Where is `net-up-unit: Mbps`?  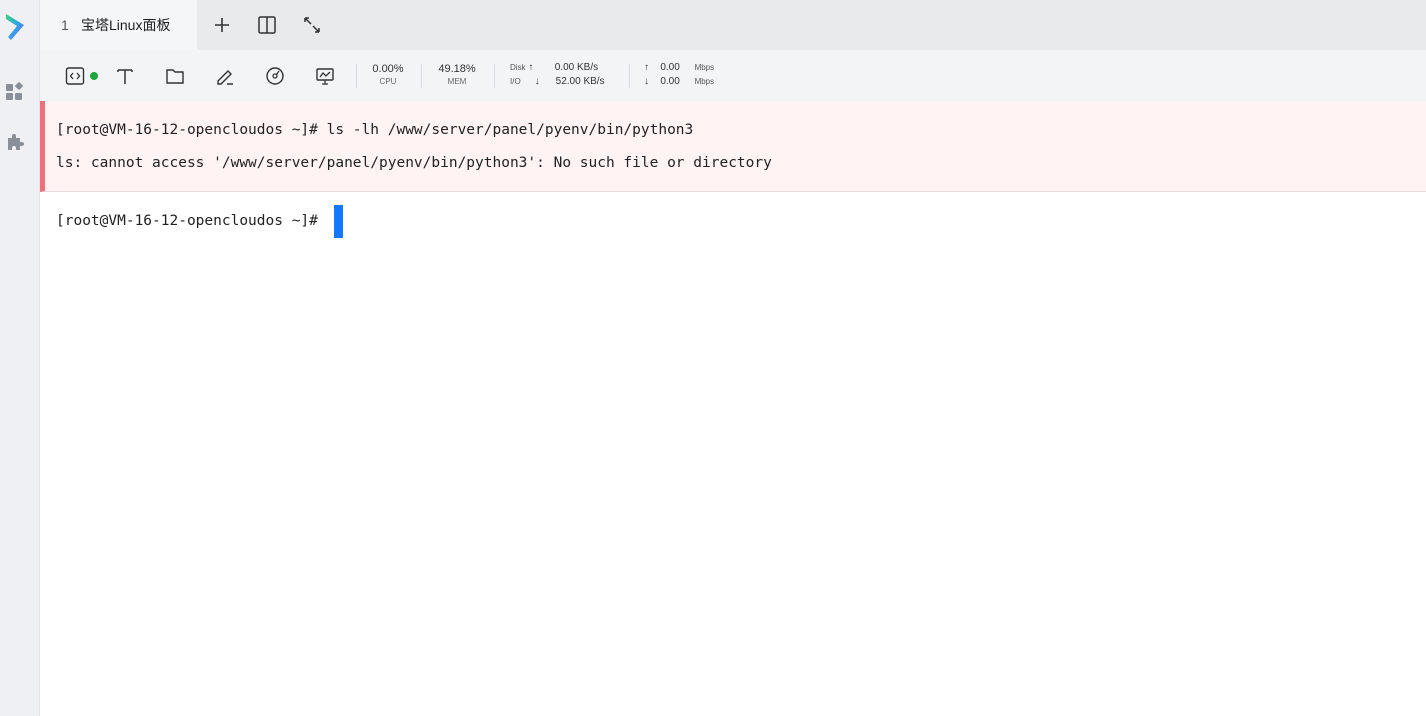
net-up-unit: Mbps is located at coordinates (704, 67).